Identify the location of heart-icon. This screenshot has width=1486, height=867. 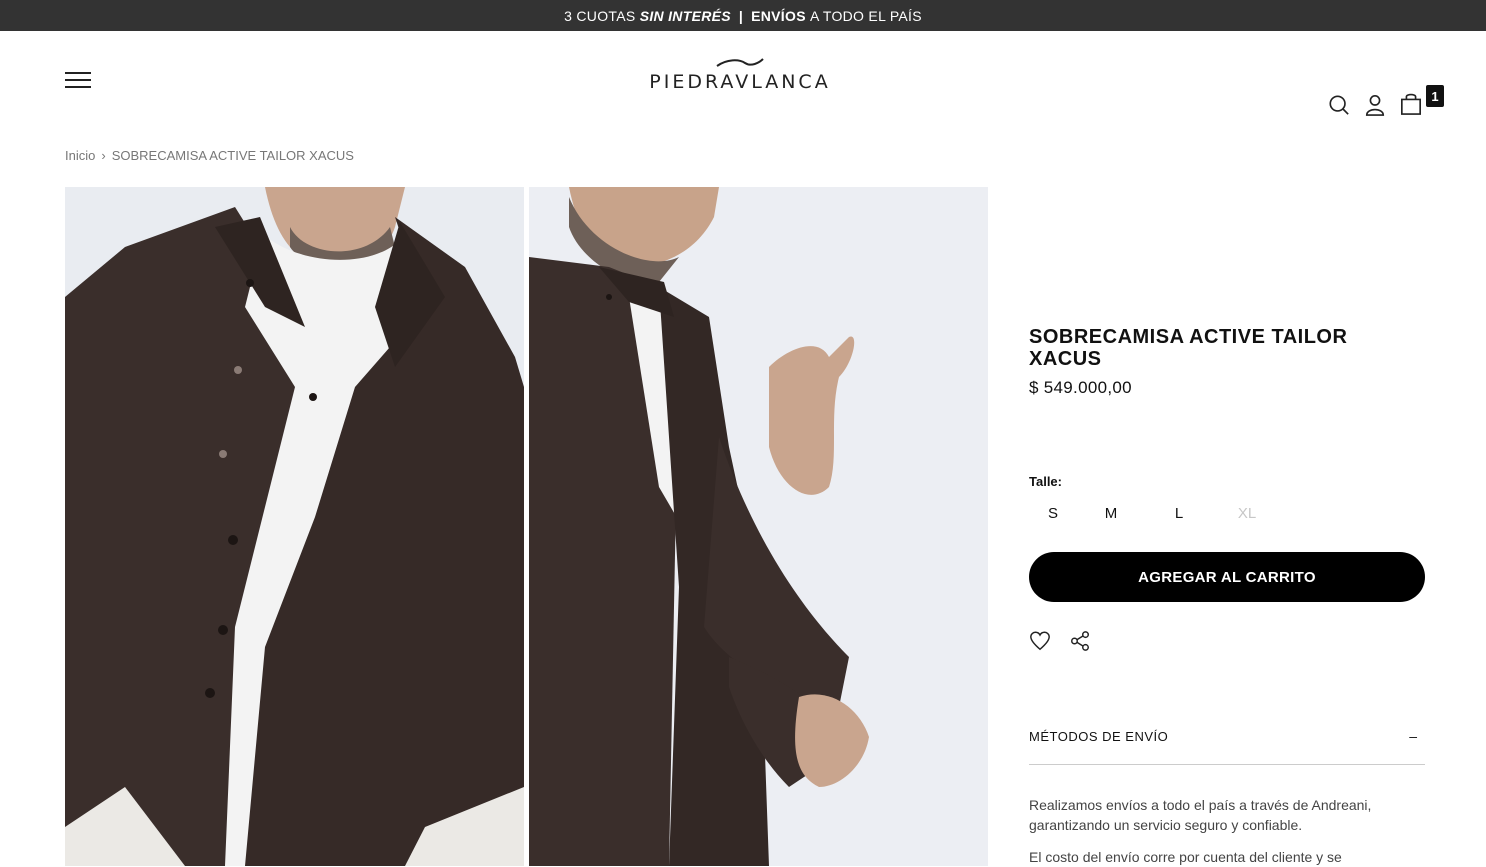
(1040, 641).